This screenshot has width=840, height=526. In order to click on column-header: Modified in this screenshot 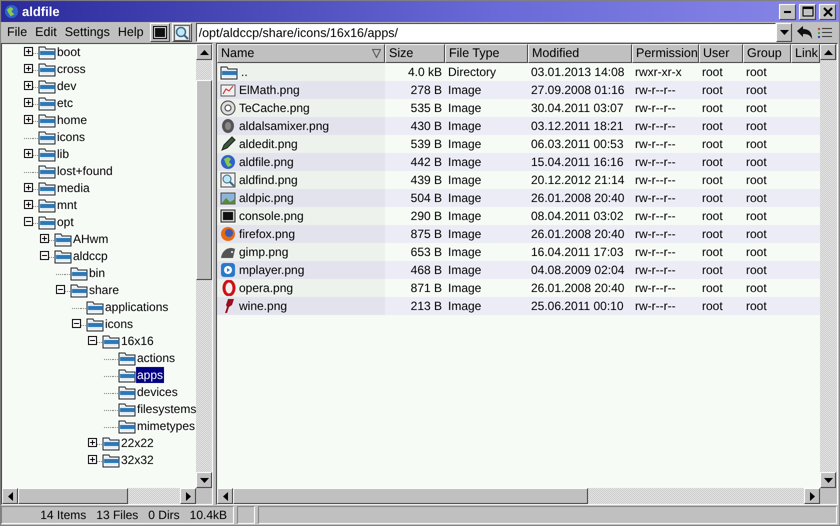, I will do `click(580, 53)`.